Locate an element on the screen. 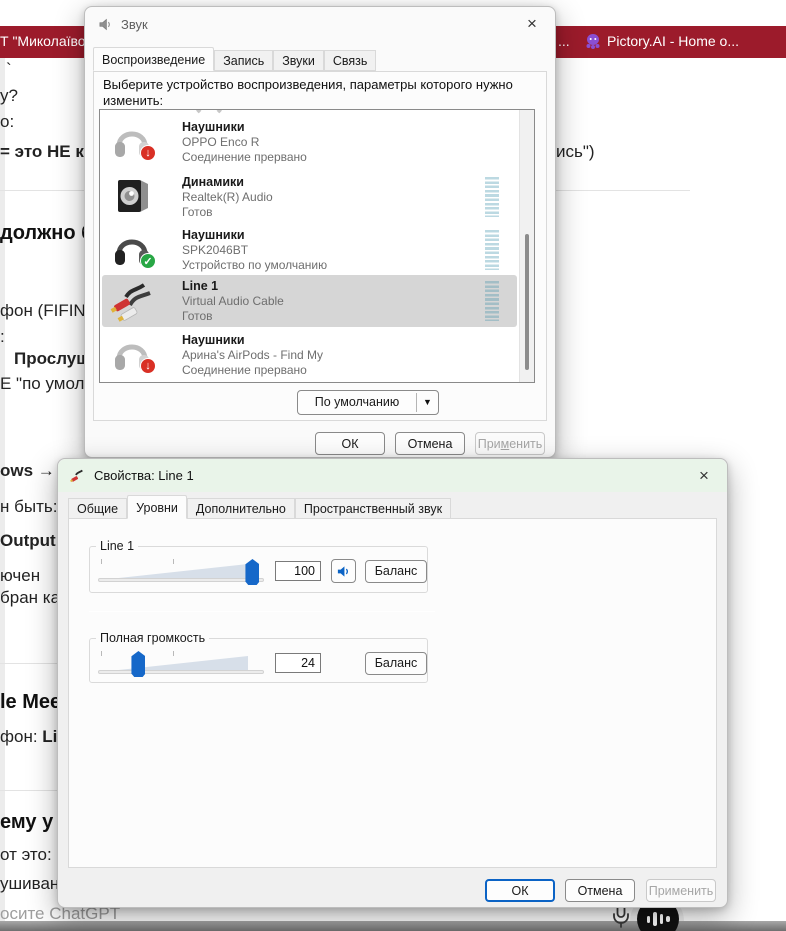 The width and height of the screenshot is (786, 931). master-volume-slider is located at coordinates (181, 663).